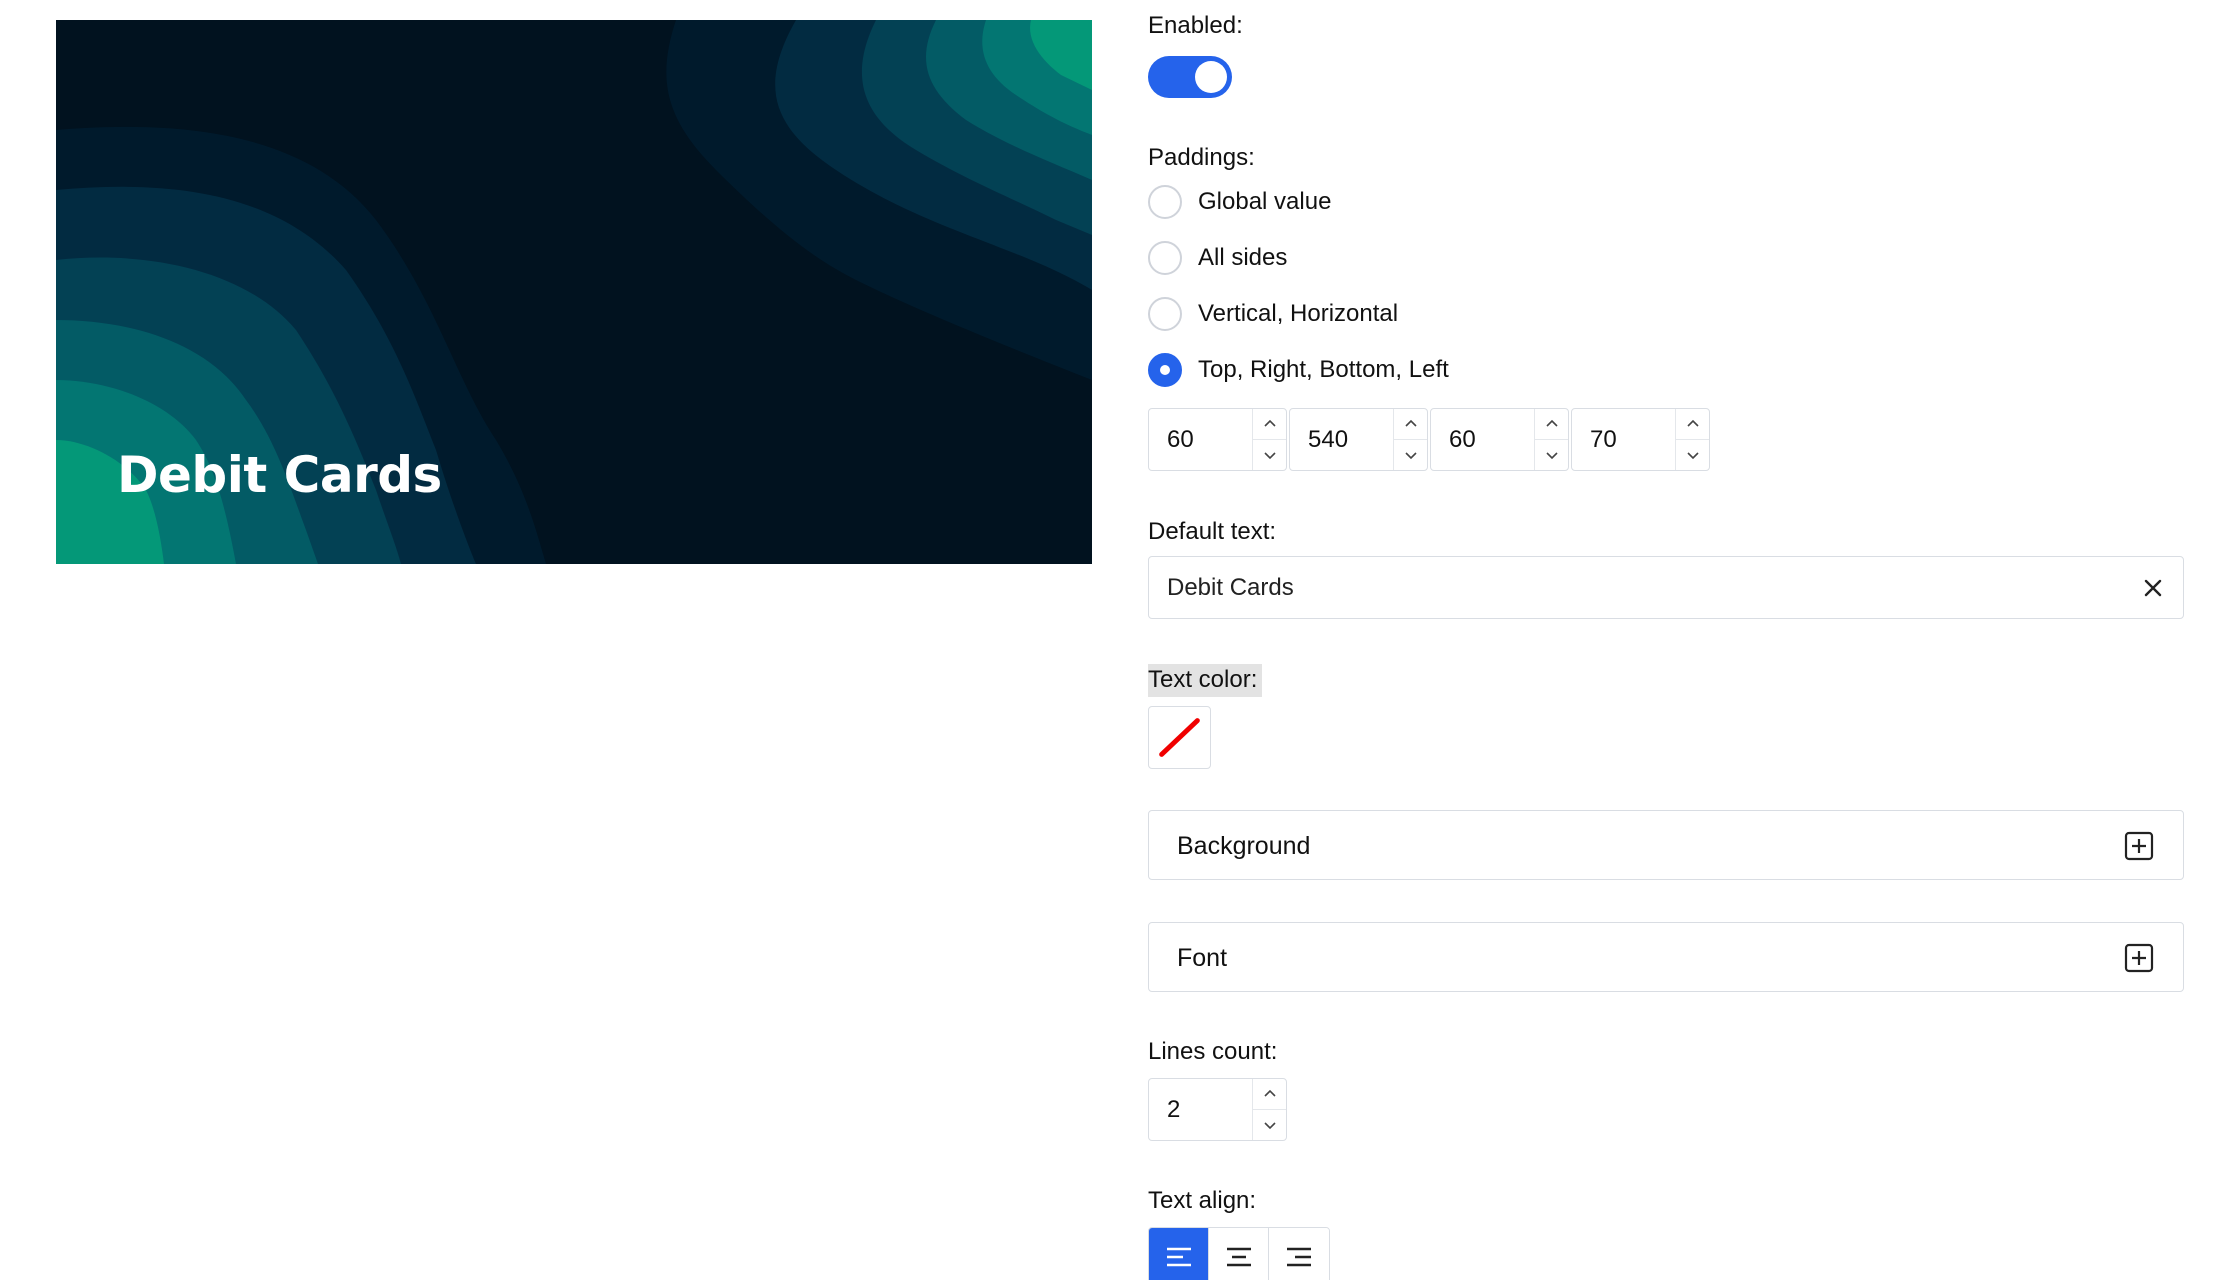 This screenshot has height=1280, width=2240. Describe the element at coordinates (1178, 1257) in the screenshot. I see `align-left-icon` at that location.